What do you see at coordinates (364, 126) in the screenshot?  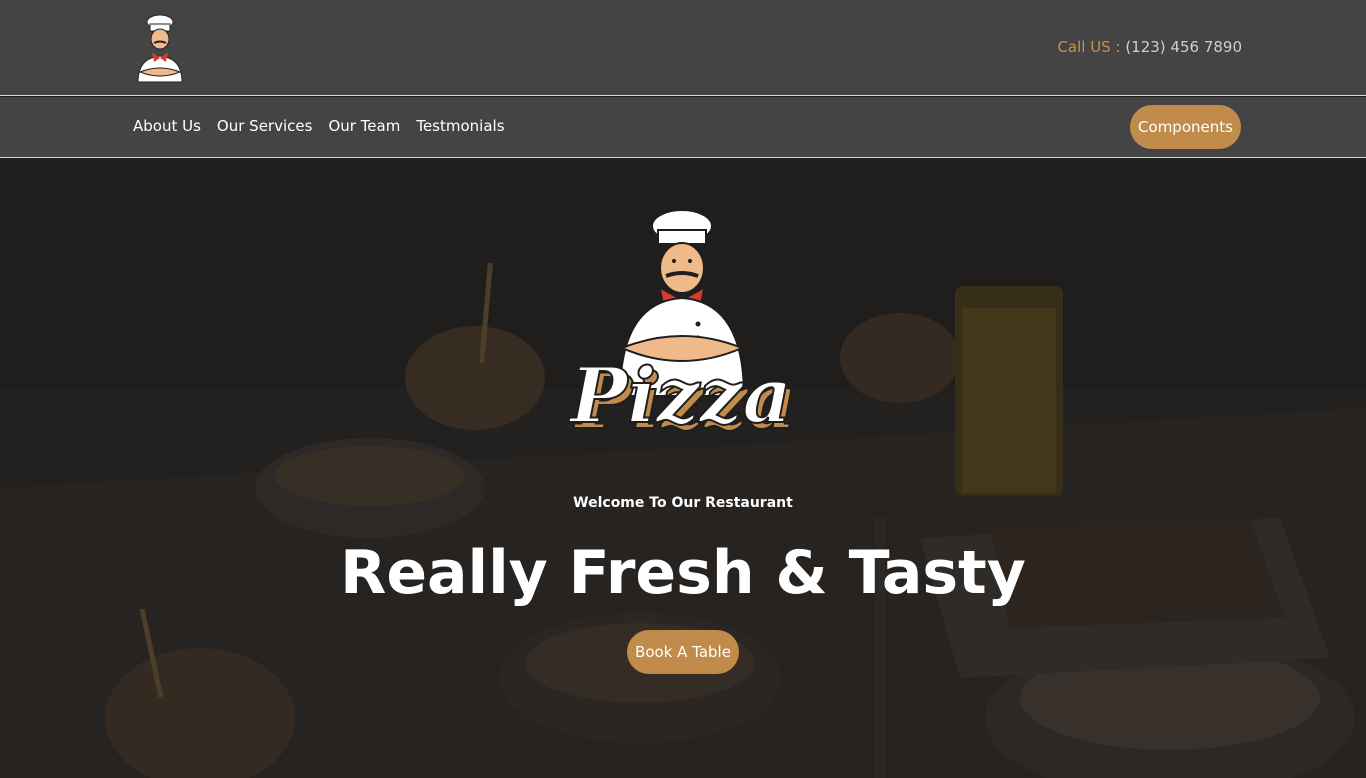 I see `nav-item-our-team: Our Team` at bounding box center [364, 126].